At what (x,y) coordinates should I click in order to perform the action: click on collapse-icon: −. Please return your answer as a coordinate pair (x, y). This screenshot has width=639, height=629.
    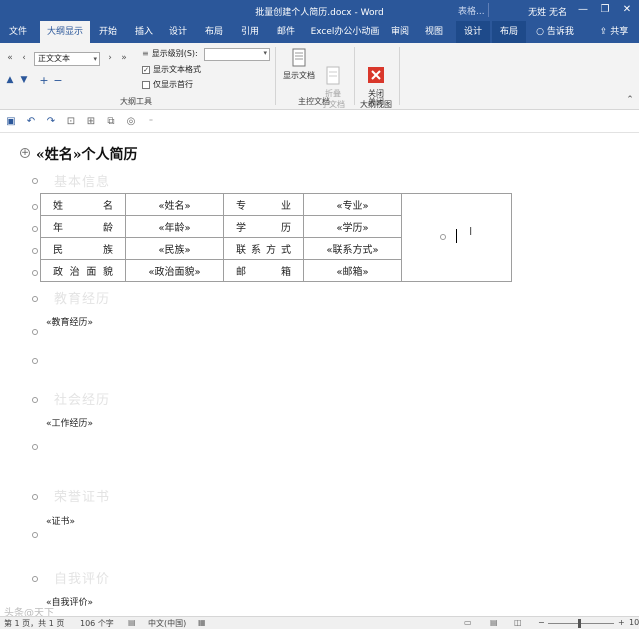
    Looking at the image, I should click on (58, 80).